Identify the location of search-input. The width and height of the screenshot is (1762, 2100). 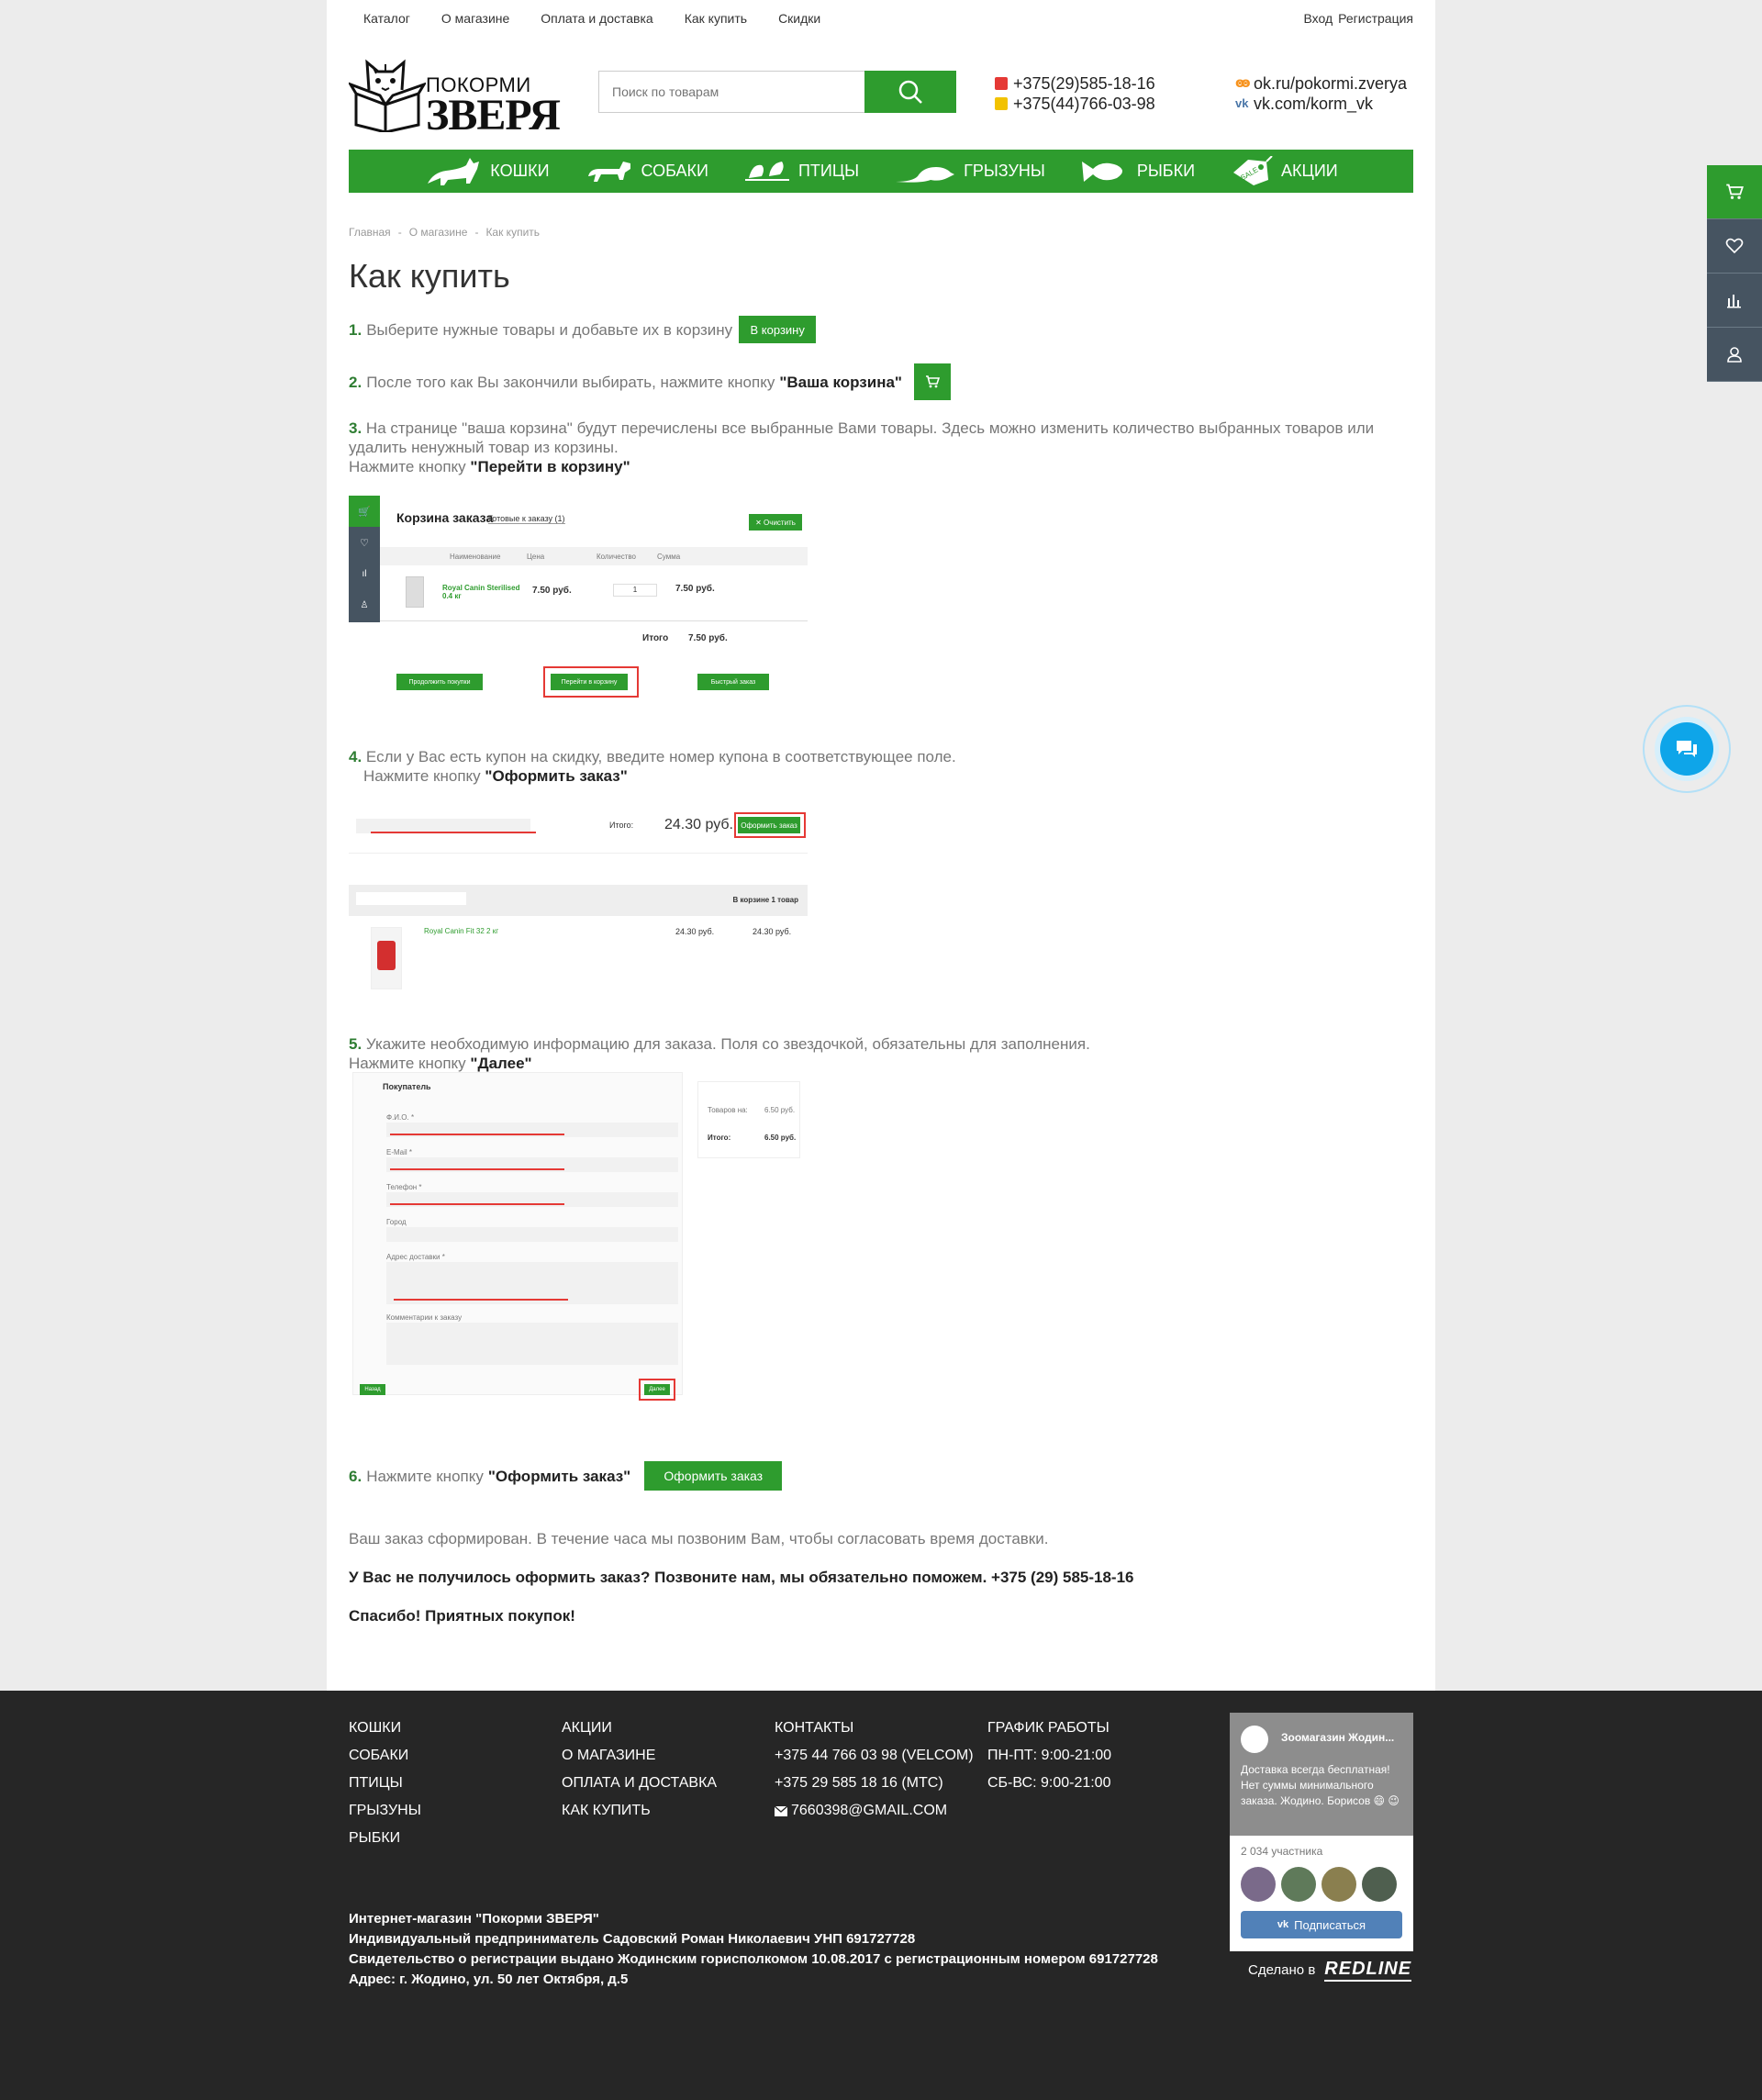
(731, 92).